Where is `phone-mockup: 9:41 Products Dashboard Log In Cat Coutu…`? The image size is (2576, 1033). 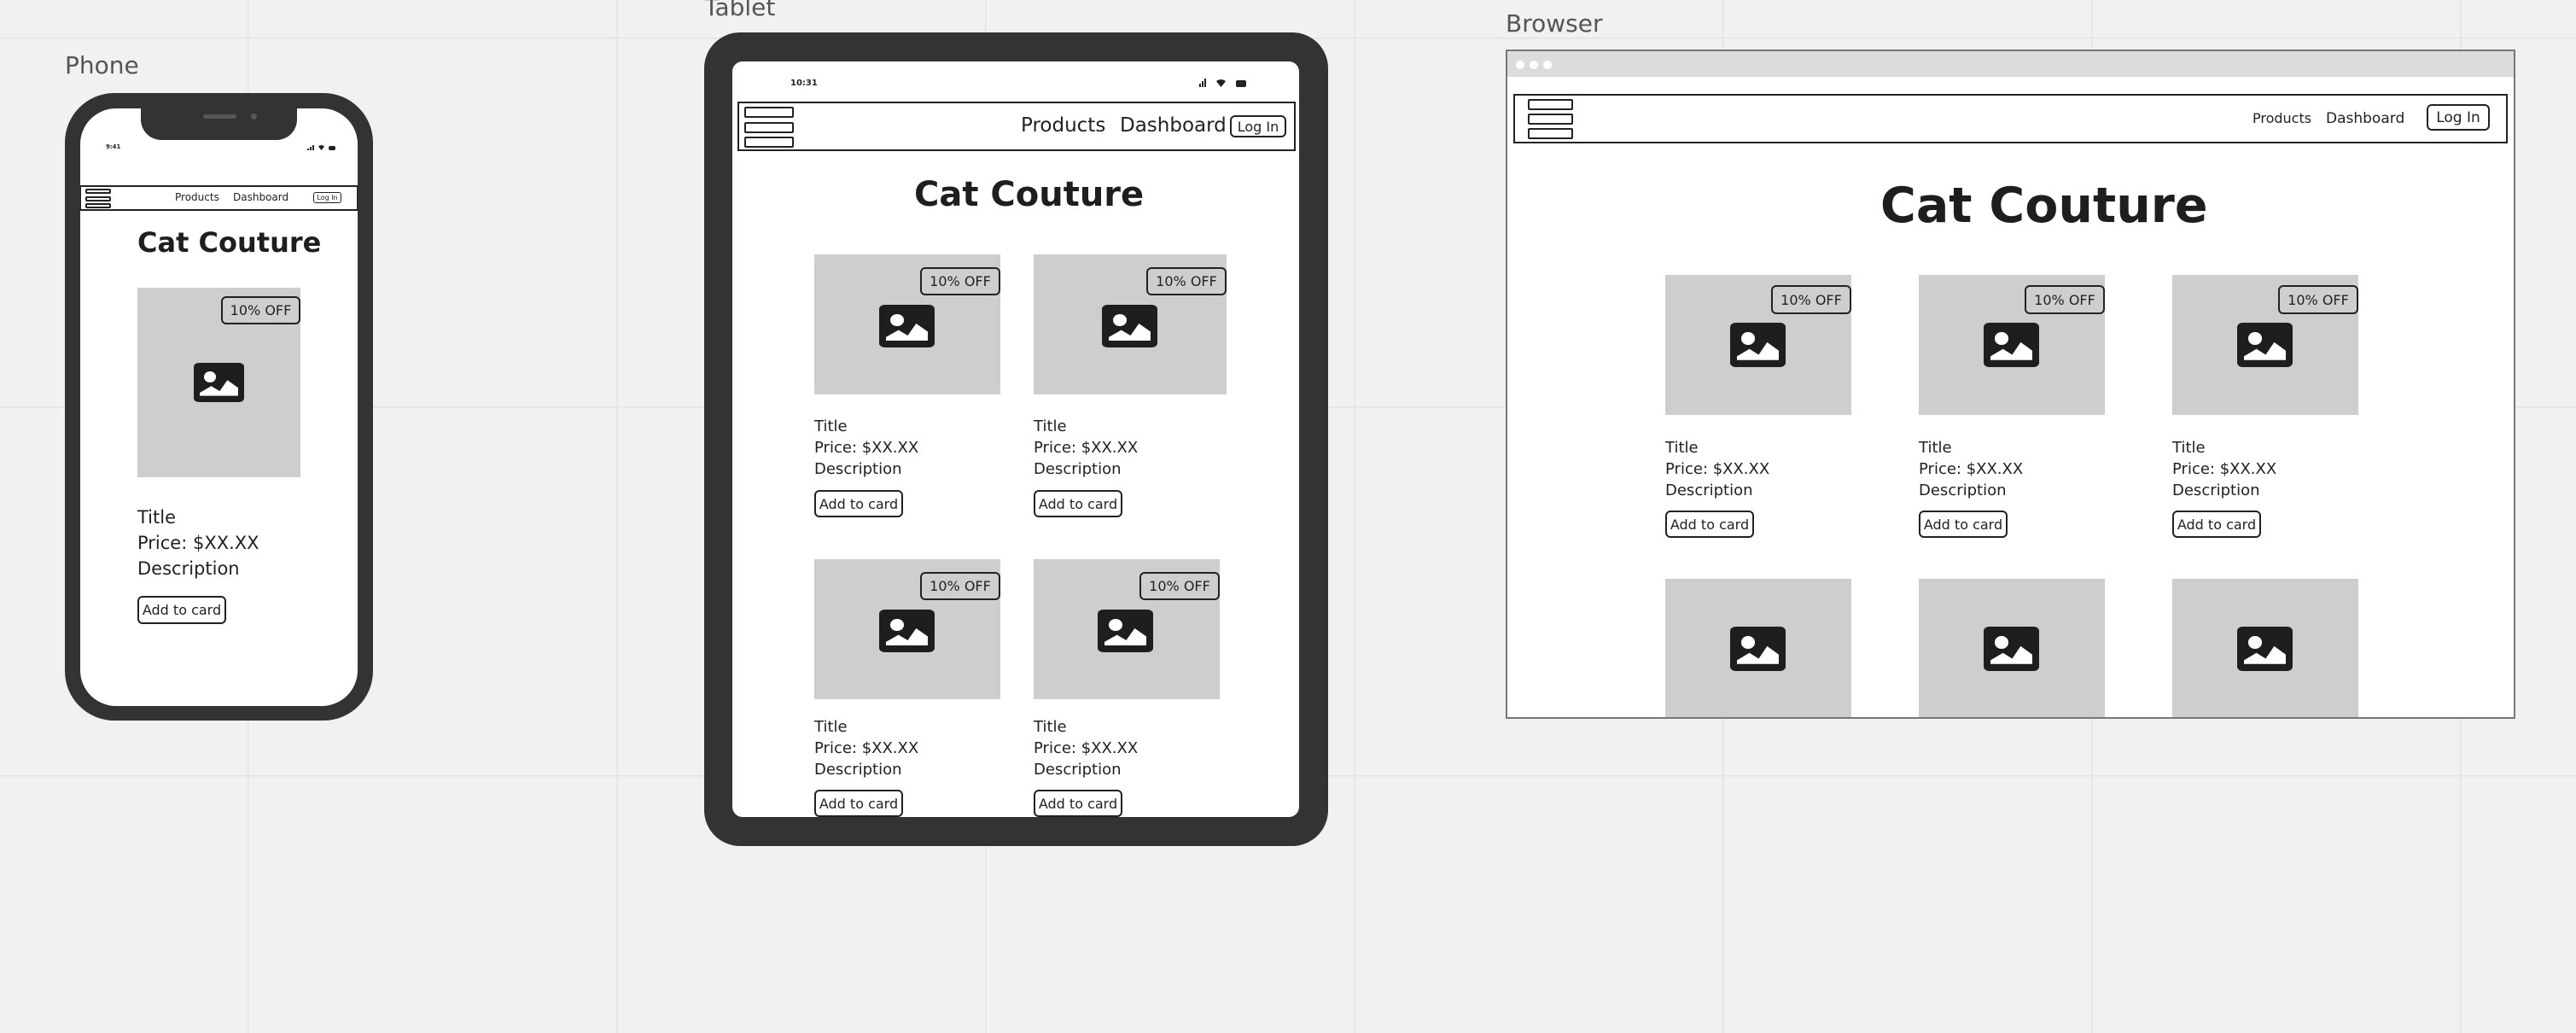 phone-mockup: 9:41 Products Dashboard Log In Cat Coutu… is located at coordinates (219, 407).